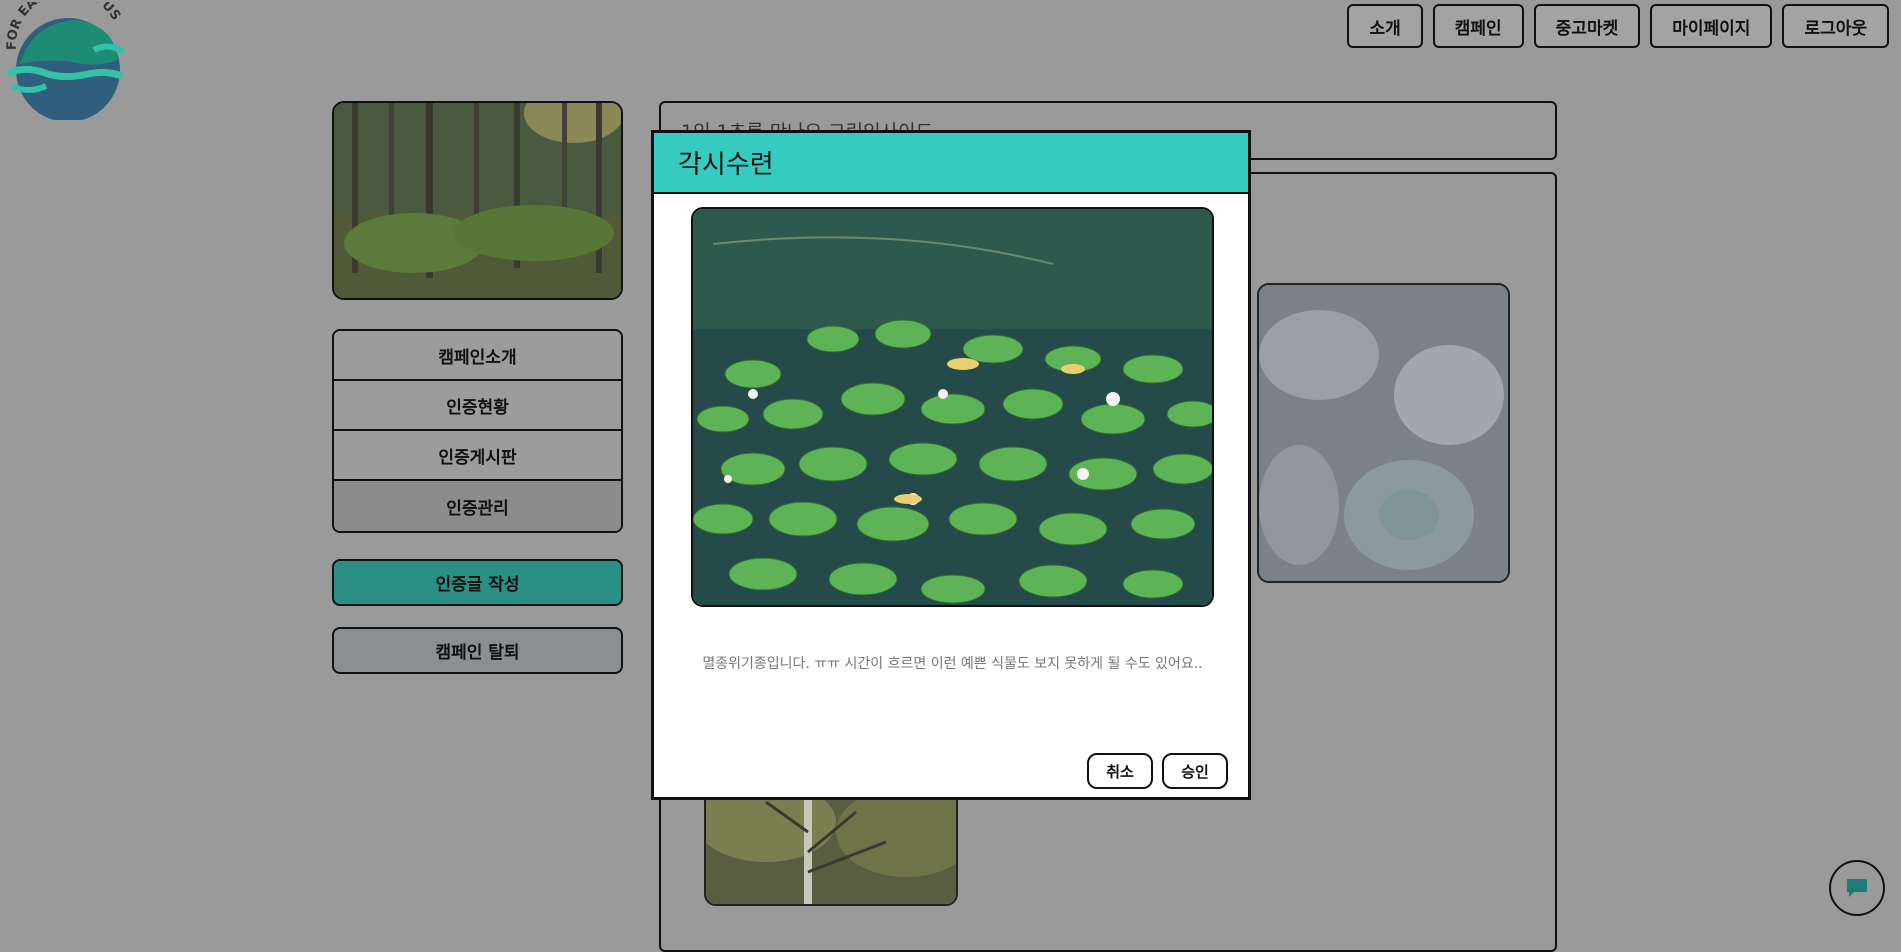 Image resolution: width=1901 pixels, height=952 pixels. I want to click on campaign-banner-image, so click(477, 200).